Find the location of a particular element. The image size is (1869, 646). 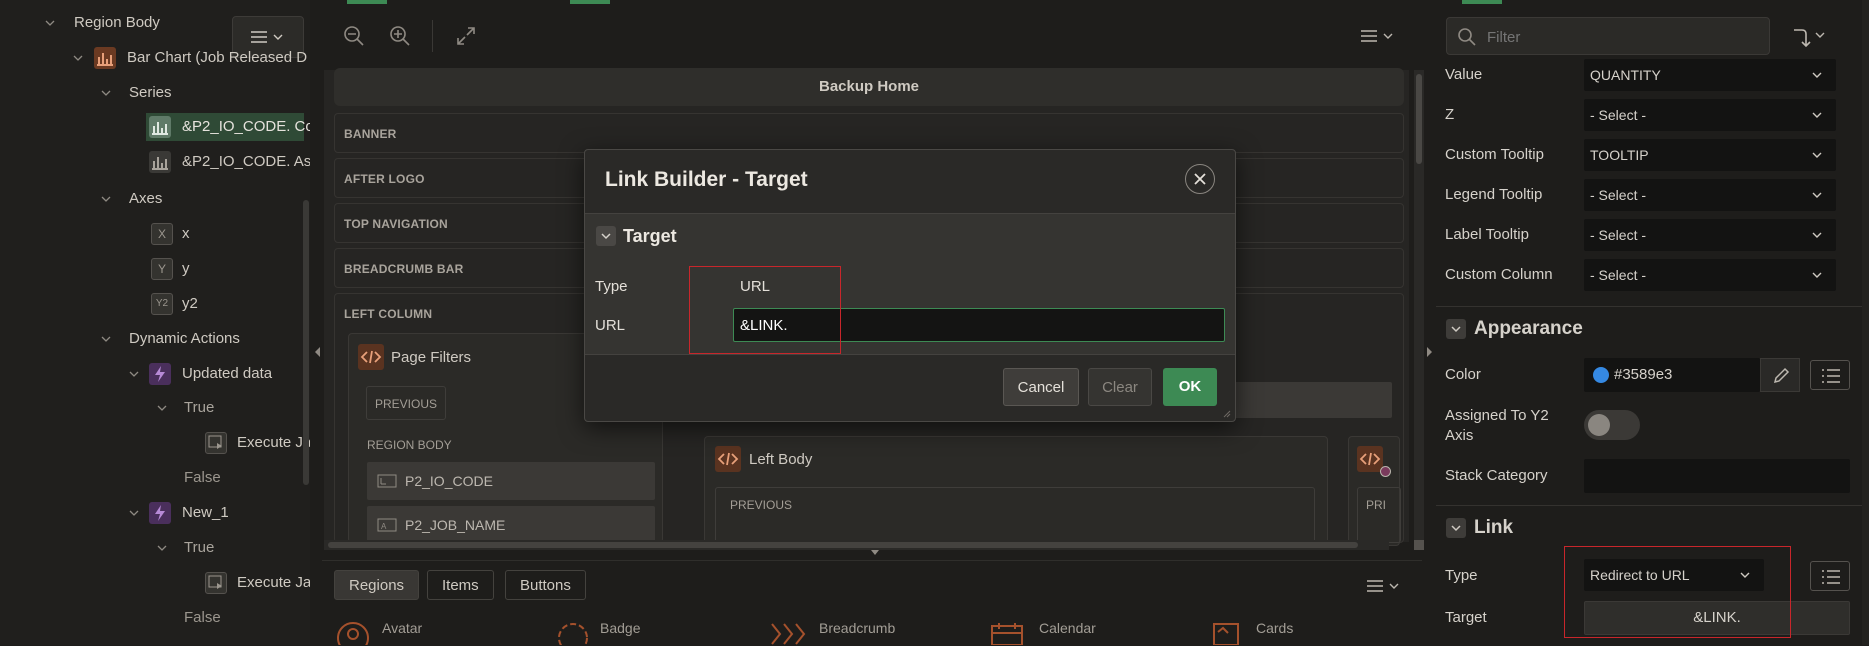

color-list-button is located at coordinates (1830, 375).